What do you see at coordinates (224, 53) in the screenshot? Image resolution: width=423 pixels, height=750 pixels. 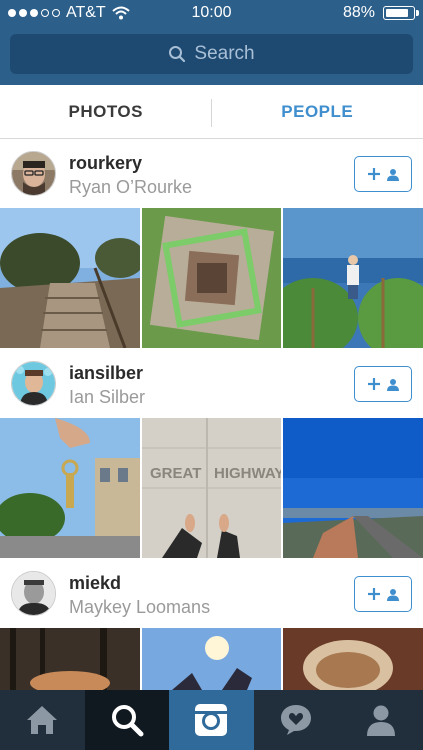 I see `search-placeholder: Search` at bounding box center [224, 53].